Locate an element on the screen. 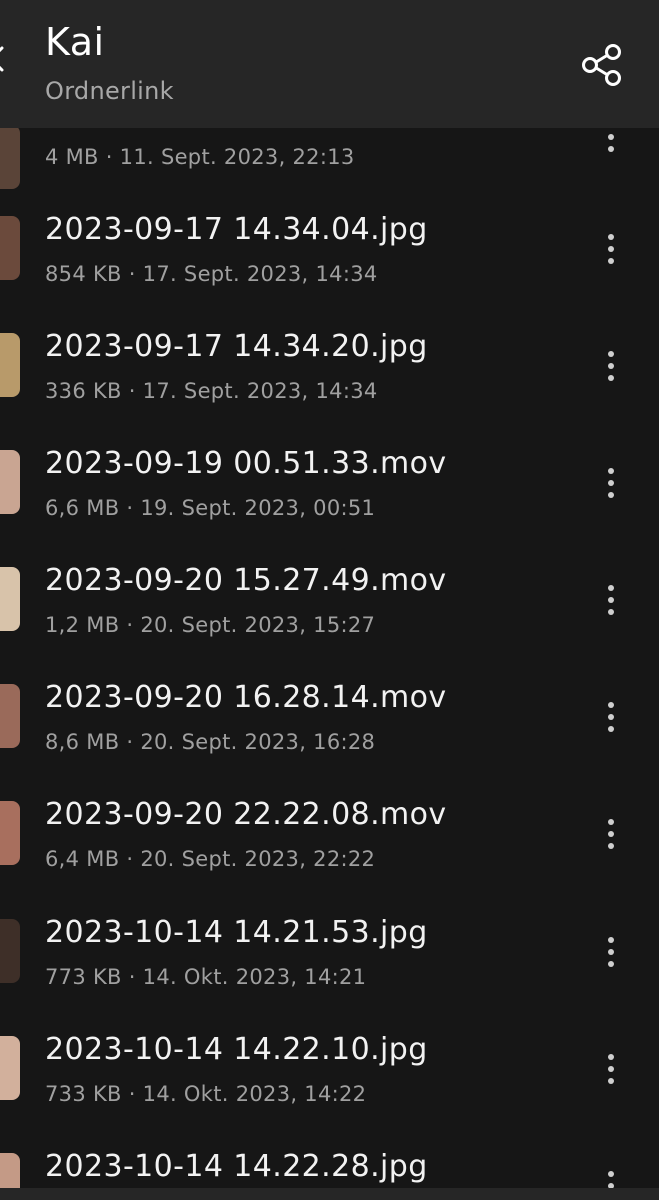  file-meta: 854 KB · 17. Sept. 2023, 14:34 is located at coordinates (211, 274).